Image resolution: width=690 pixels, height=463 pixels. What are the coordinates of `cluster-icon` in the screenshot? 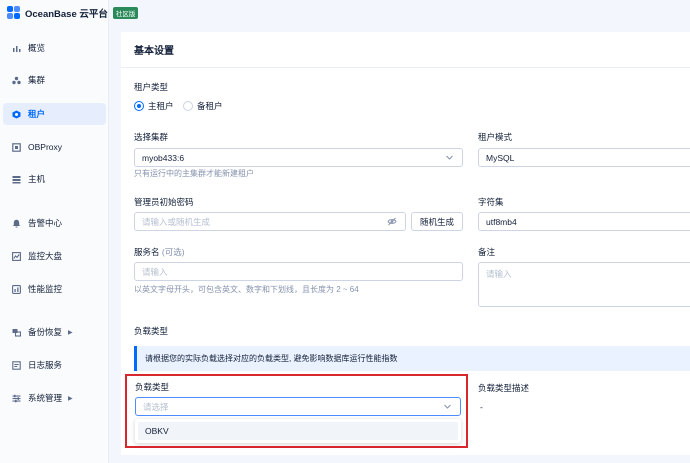 It's located at (16, 80).